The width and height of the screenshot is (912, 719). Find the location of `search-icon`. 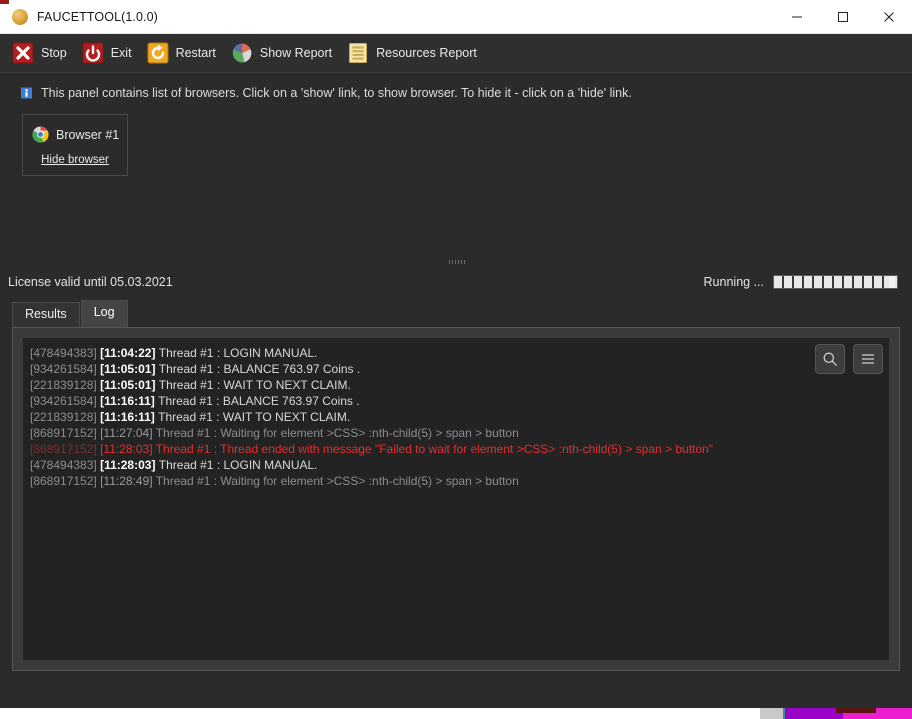

search-icon is located at coordinates (830, 359).